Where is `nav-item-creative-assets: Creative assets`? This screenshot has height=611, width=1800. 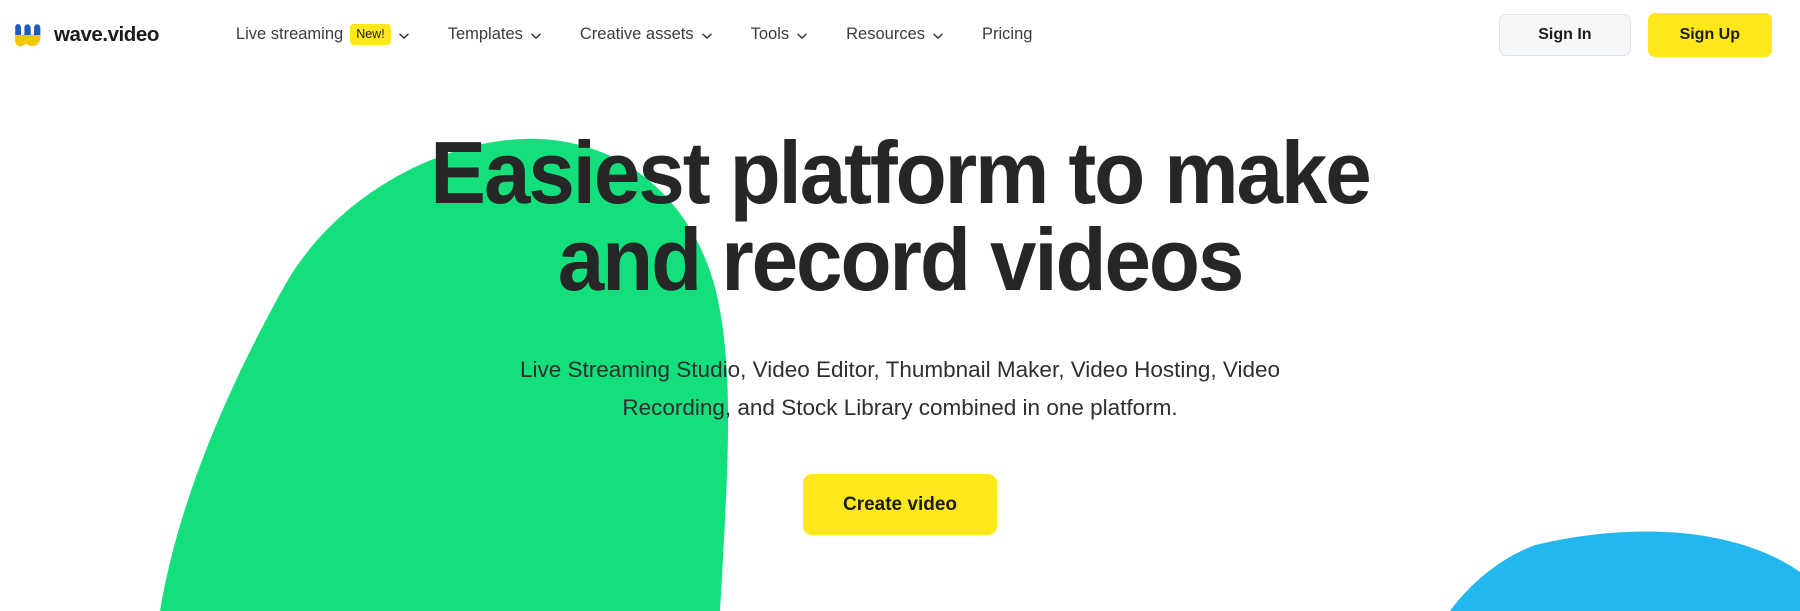 nav-item-creative-assets: Creative assets is located at coordinates (646, 34).